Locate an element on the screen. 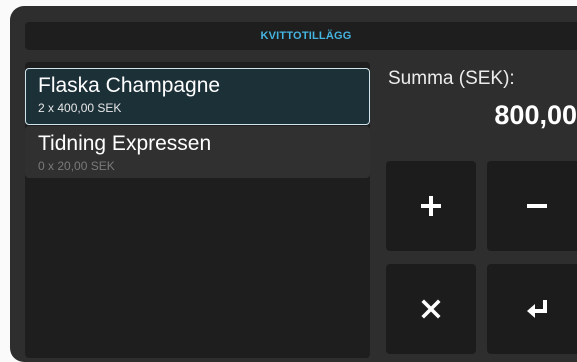  dialog-title: KVITTOTILLÄGG is located at coordinates (306, 36).